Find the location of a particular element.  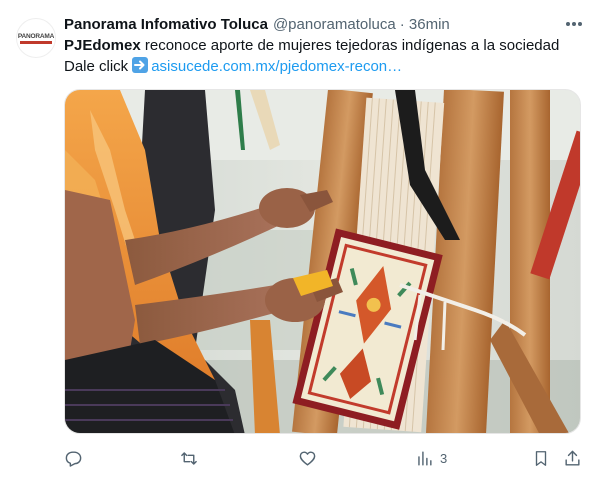

share-button is located at coordinates (572, 458).